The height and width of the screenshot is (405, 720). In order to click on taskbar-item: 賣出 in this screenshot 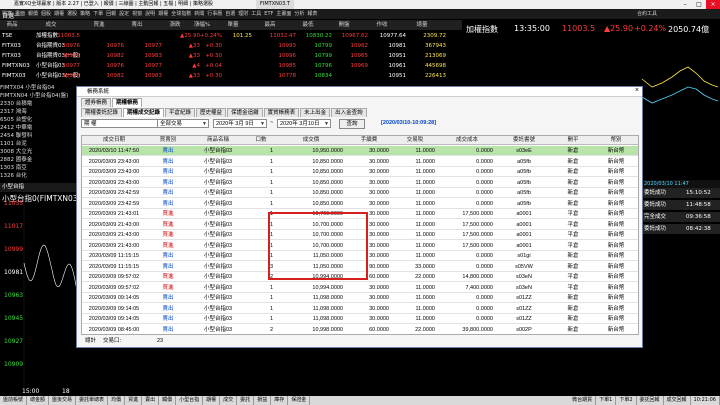, I will do `click(151, 400)`.